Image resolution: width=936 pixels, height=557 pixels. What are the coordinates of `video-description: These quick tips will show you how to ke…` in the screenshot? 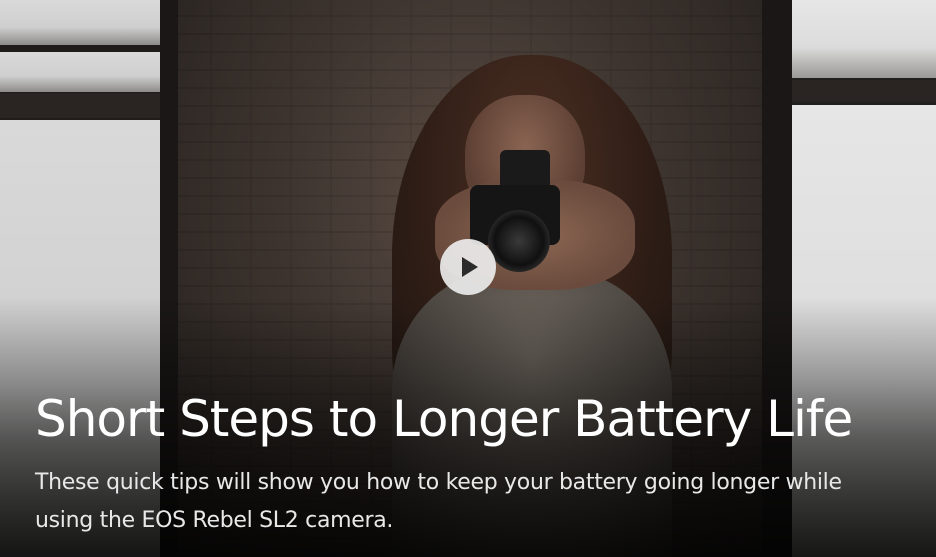 It's located at (438, 501).